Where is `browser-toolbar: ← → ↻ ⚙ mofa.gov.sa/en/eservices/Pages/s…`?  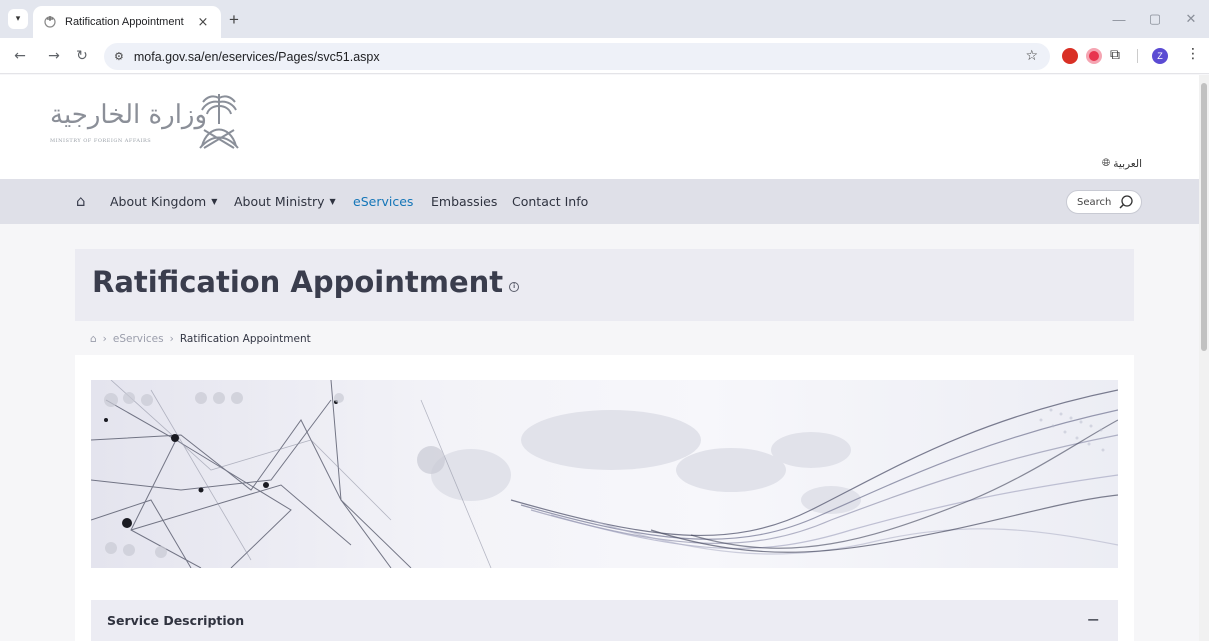
browser-toolbar: ← → ↻ ⚙ mofa.gov.sa/en/eservices/Pages/s… is located at coordinates (604, 56).